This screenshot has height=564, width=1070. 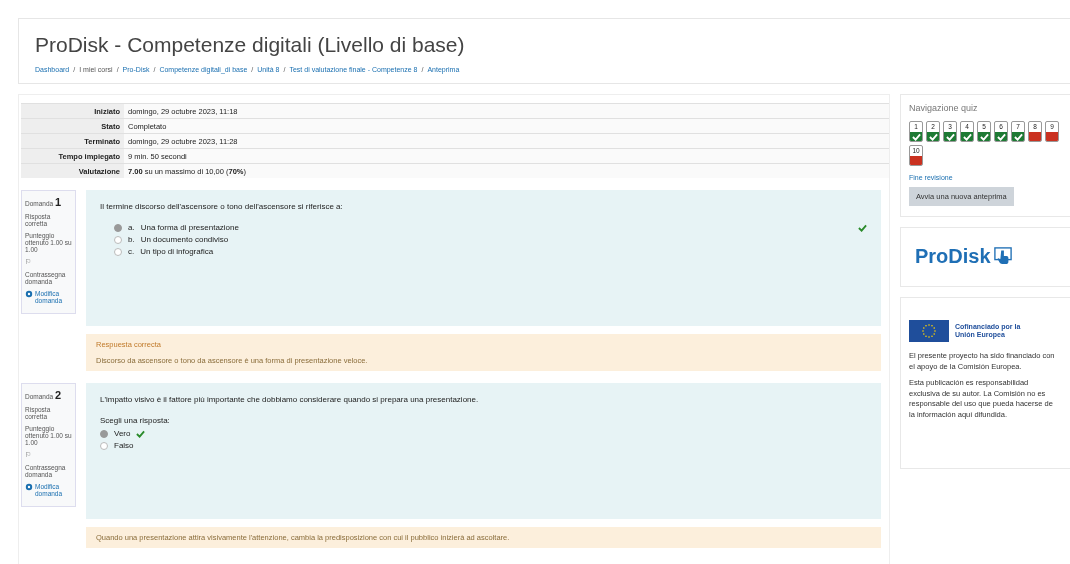 What do you see at coordinates (124, 445) in the screenshot?
I see `option-text: Falso` at bounding box center [124, 445].